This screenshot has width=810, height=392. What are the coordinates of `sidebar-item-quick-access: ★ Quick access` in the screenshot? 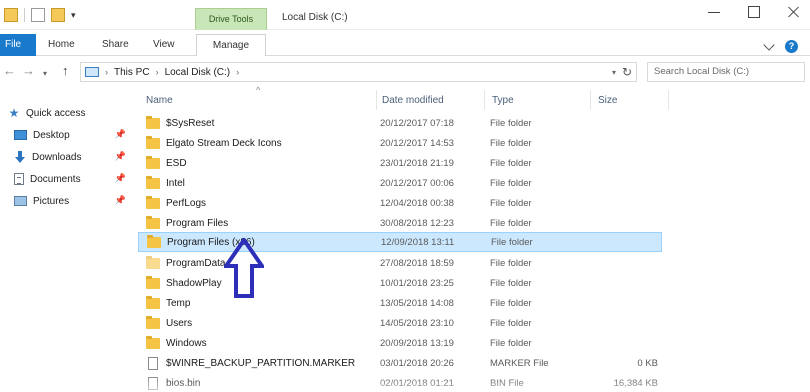 It's located at (67, 113).